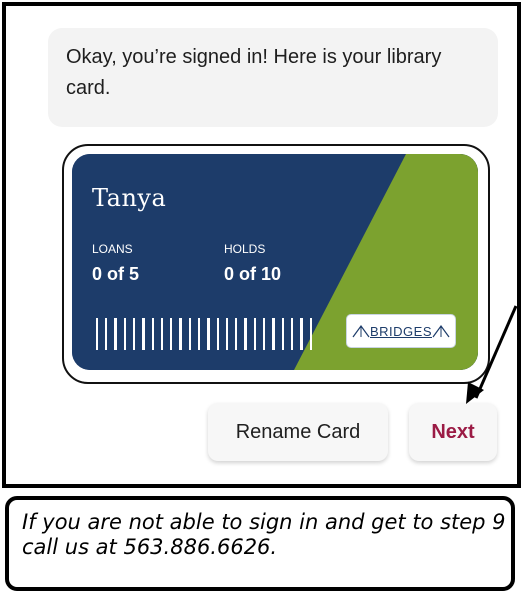  Describe the element at coordinates (361, 331) in the screenshot. I see `bridge-logo-icon` at that location.